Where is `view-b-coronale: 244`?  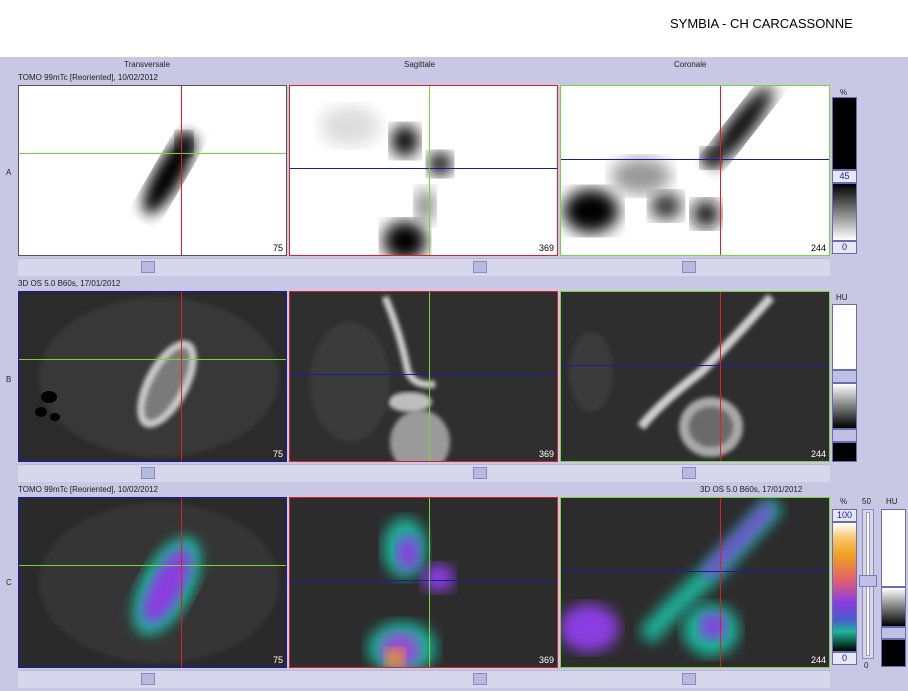 view-b-coronale: 244 is located at coordinates (695, 376).